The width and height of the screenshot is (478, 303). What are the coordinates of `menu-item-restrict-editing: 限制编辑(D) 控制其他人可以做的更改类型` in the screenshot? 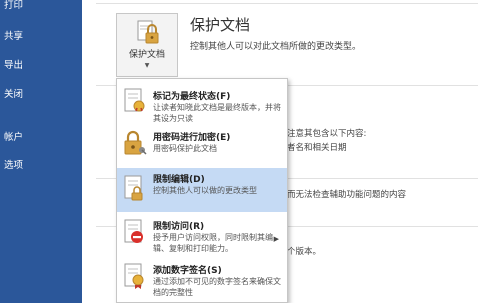 It's located at (202, 190).